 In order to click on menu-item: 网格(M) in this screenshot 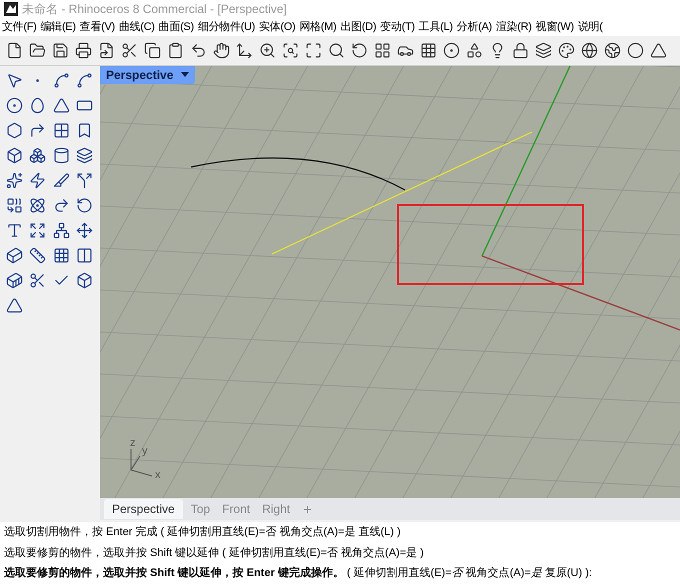, I will do `click(317, 27)`.